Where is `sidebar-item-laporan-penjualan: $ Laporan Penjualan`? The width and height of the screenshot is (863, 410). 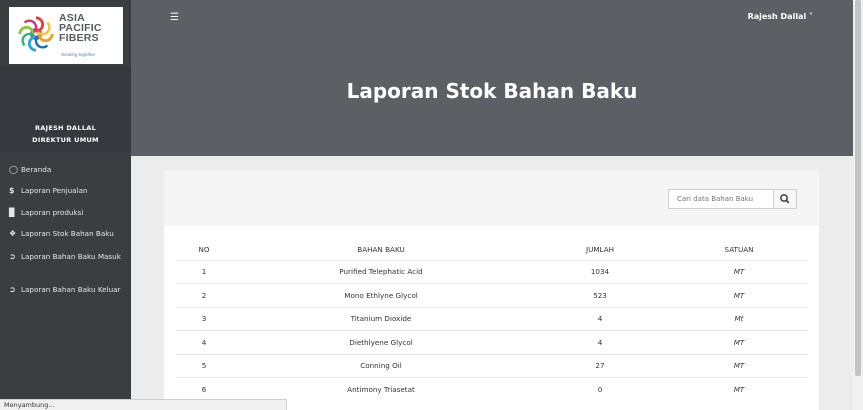
sidebar-item-laporan-penjualan: $ Laporan Penjualan is located at coordinates (44, 190).